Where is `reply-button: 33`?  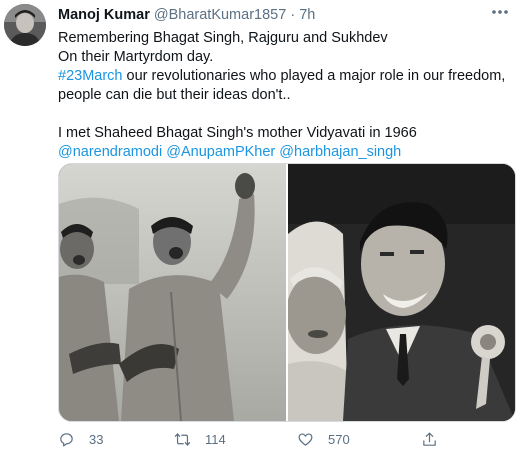
reply-button: 33 is located at coordinates (80, 439).